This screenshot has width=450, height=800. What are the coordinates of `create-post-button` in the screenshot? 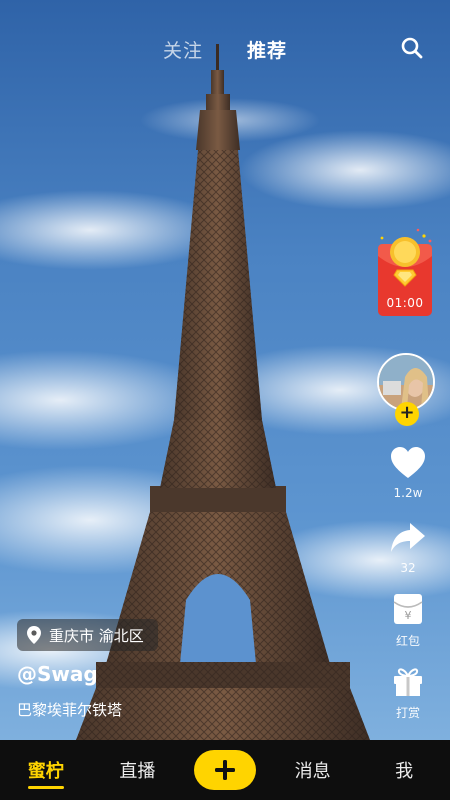 It's located at (224, 770).